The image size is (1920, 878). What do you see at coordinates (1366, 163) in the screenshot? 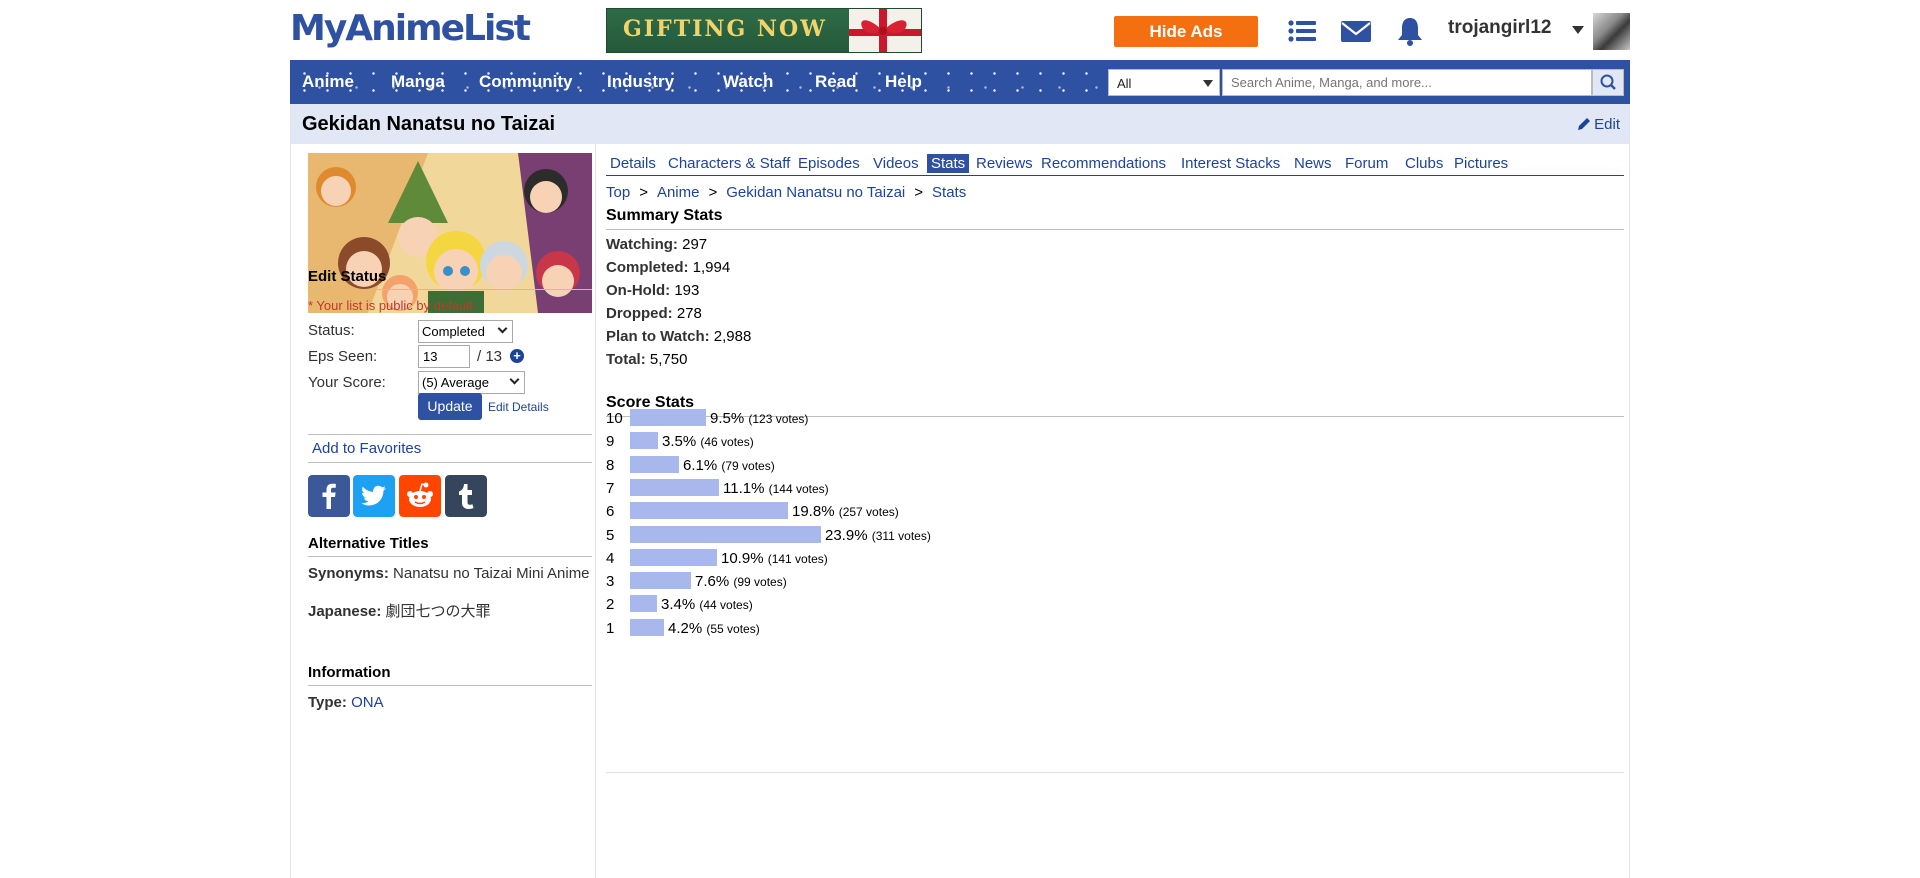
I see `tab-forum: Forum` at bounding box center [1366, 163].